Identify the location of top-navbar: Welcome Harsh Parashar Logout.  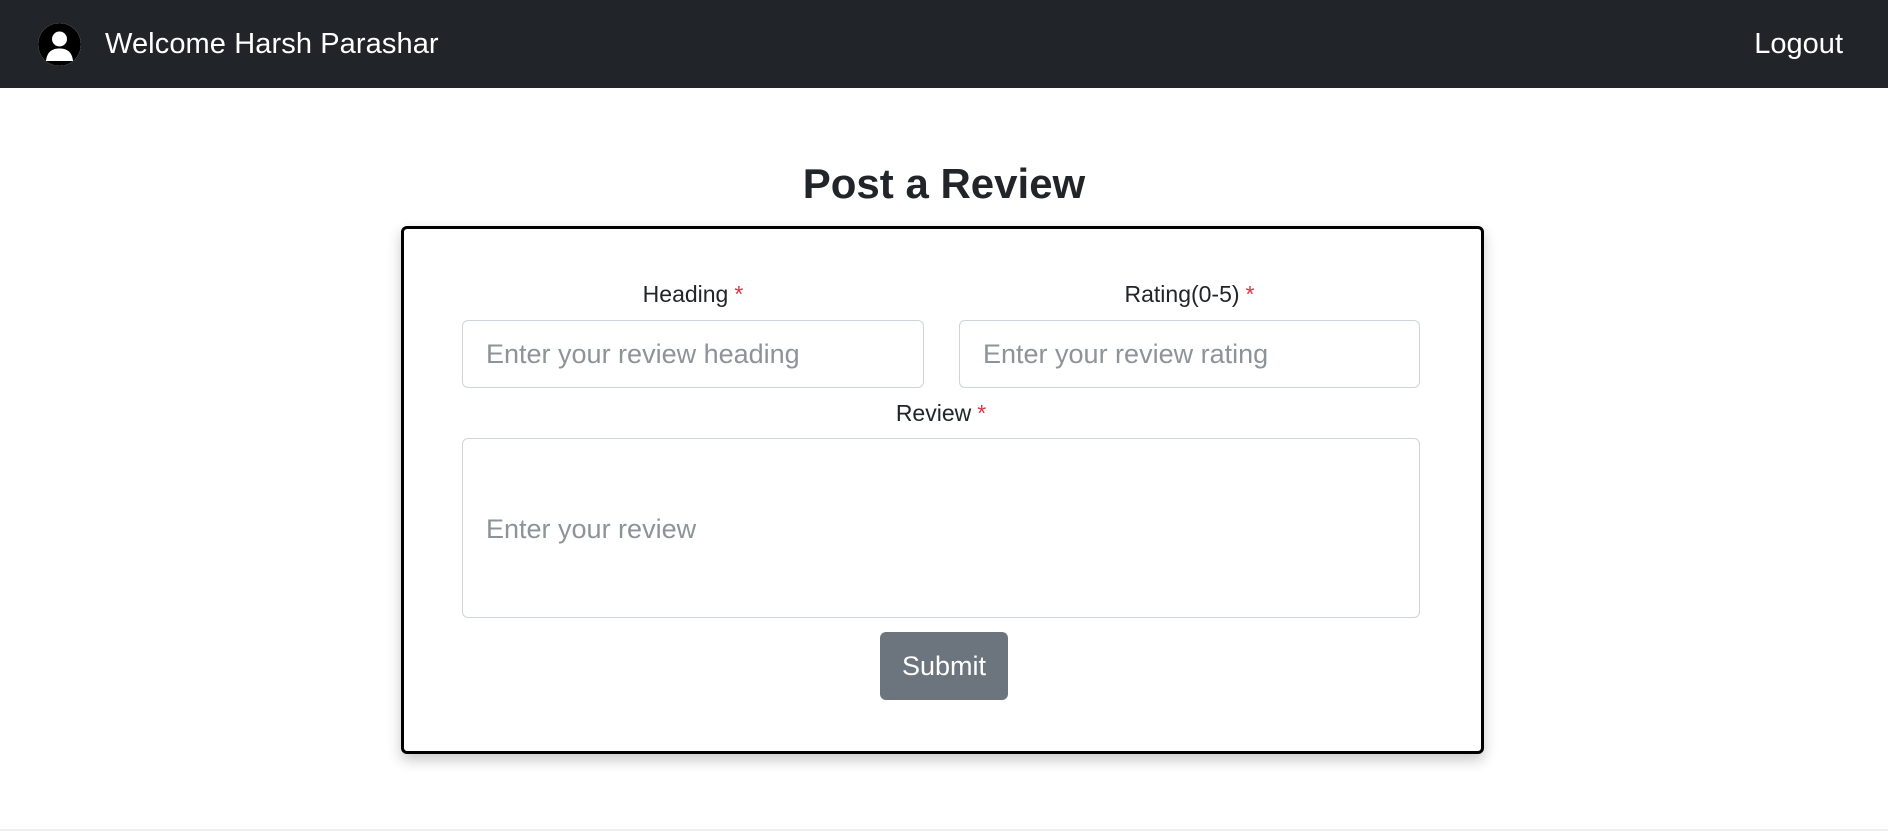
(944, 44).